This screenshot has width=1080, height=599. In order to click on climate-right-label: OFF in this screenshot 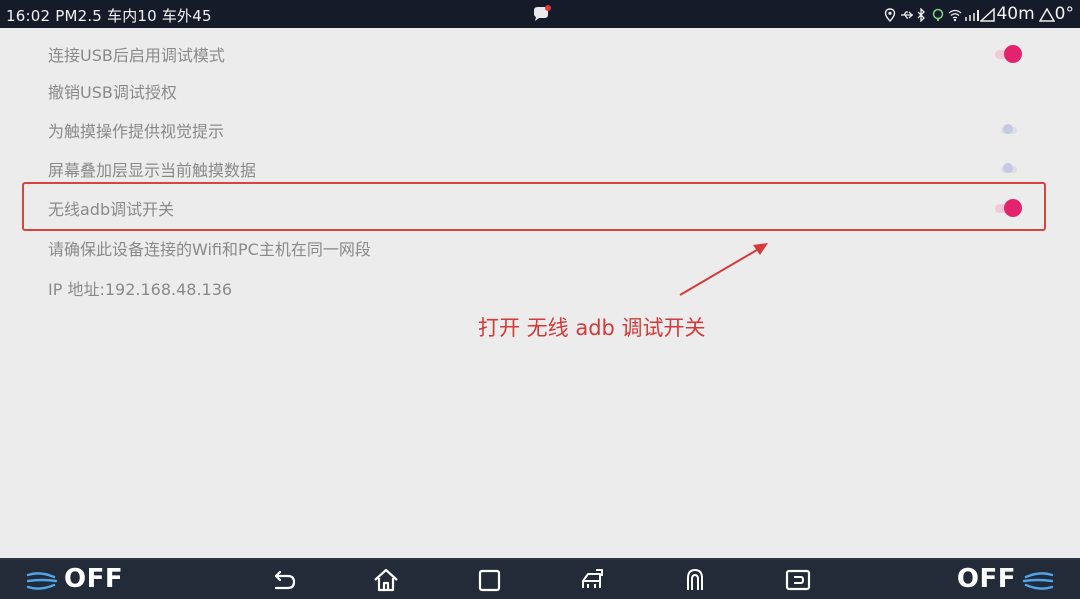, I will do `click(986, 579)`.